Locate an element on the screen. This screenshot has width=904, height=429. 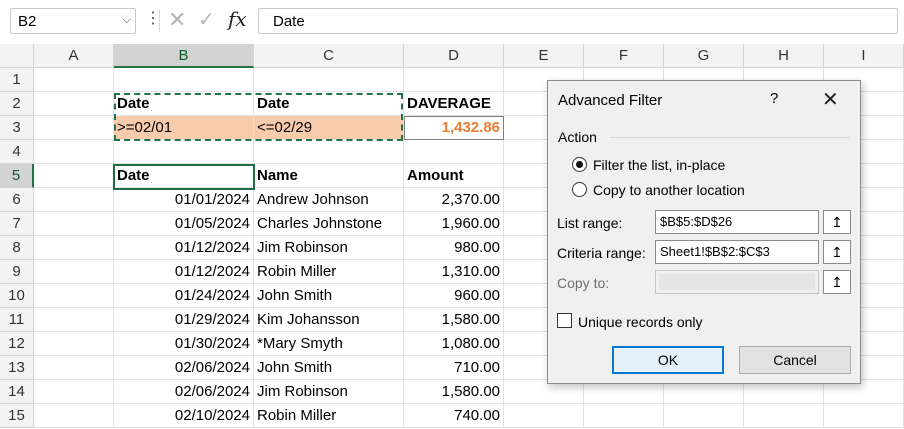
table-cell-amount: 2,370.00 is located at coordinates (454, 200).